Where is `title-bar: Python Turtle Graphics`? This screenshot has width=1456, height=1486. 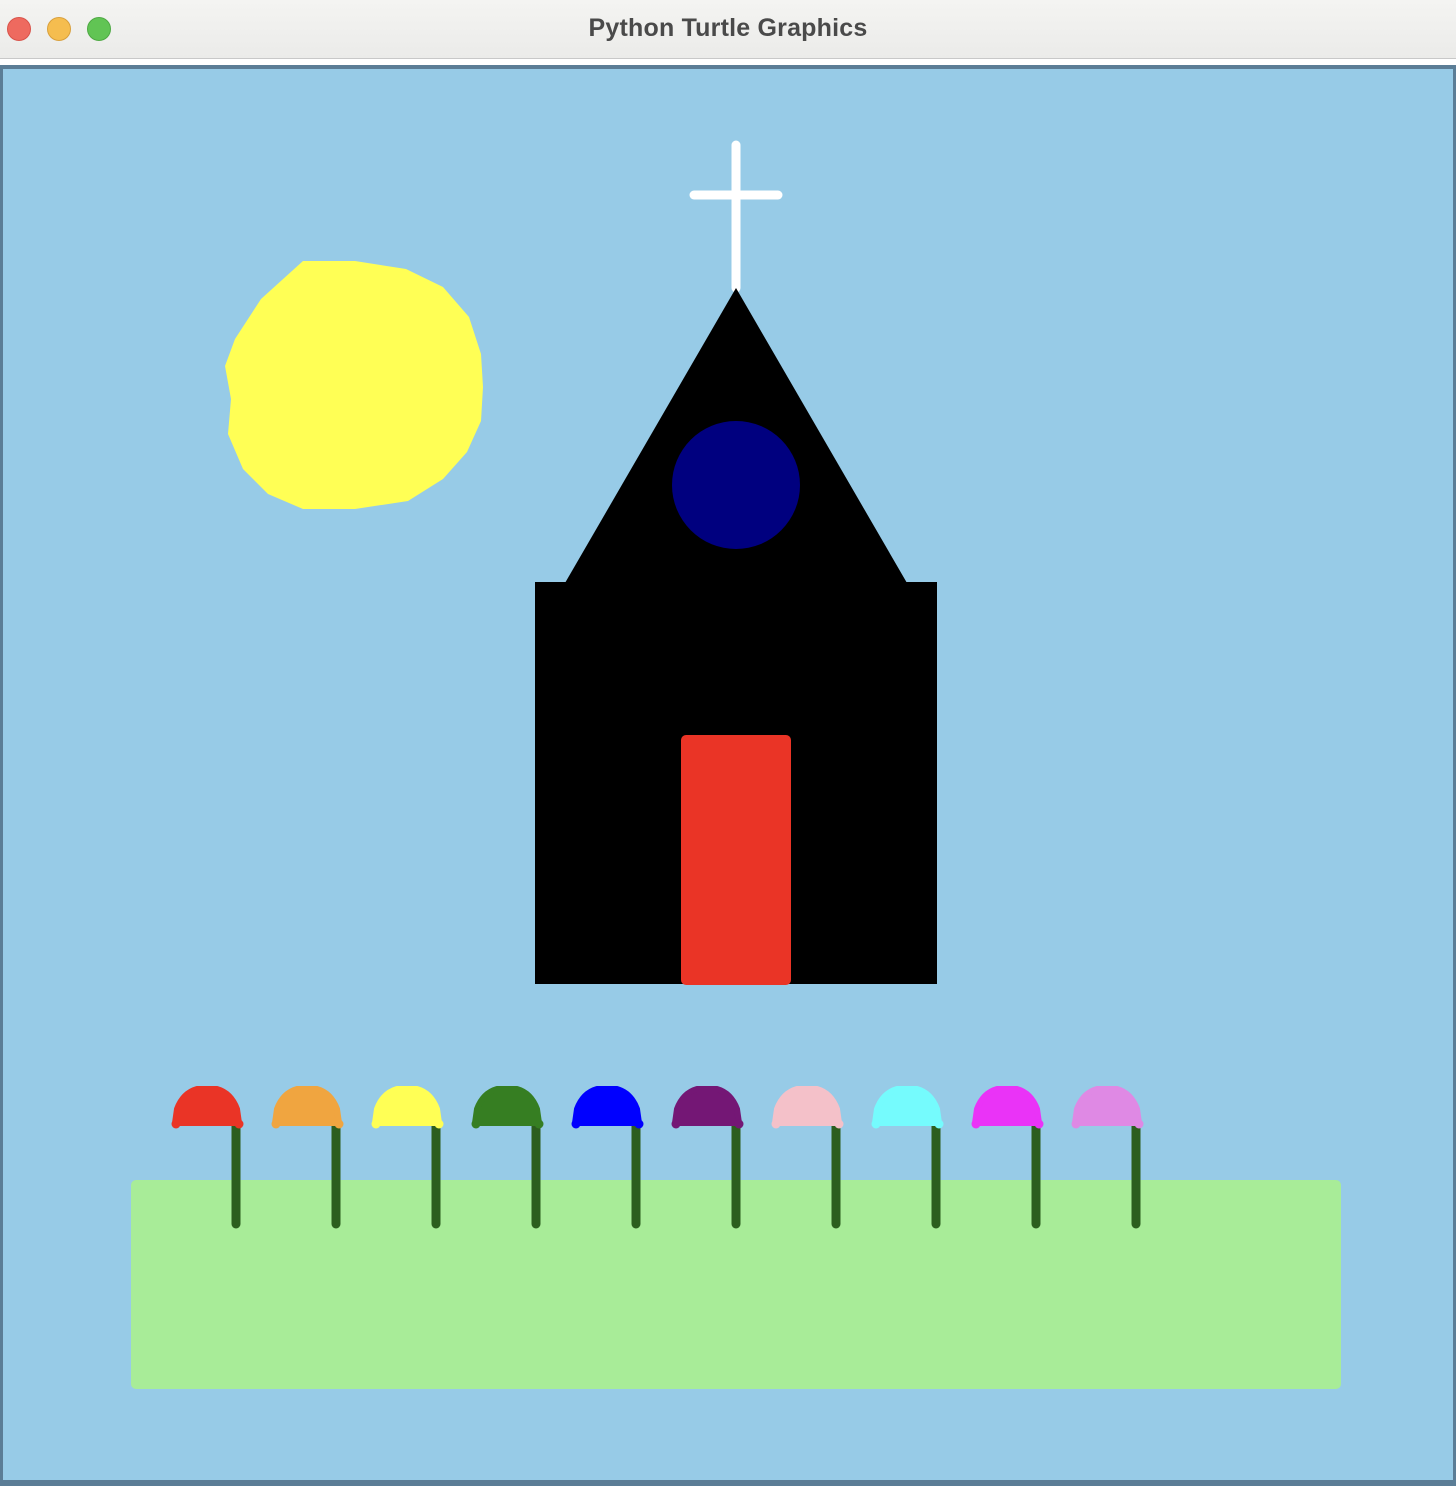
title-bar: Python Turtle Graphics is located at coordinates (728, 29).